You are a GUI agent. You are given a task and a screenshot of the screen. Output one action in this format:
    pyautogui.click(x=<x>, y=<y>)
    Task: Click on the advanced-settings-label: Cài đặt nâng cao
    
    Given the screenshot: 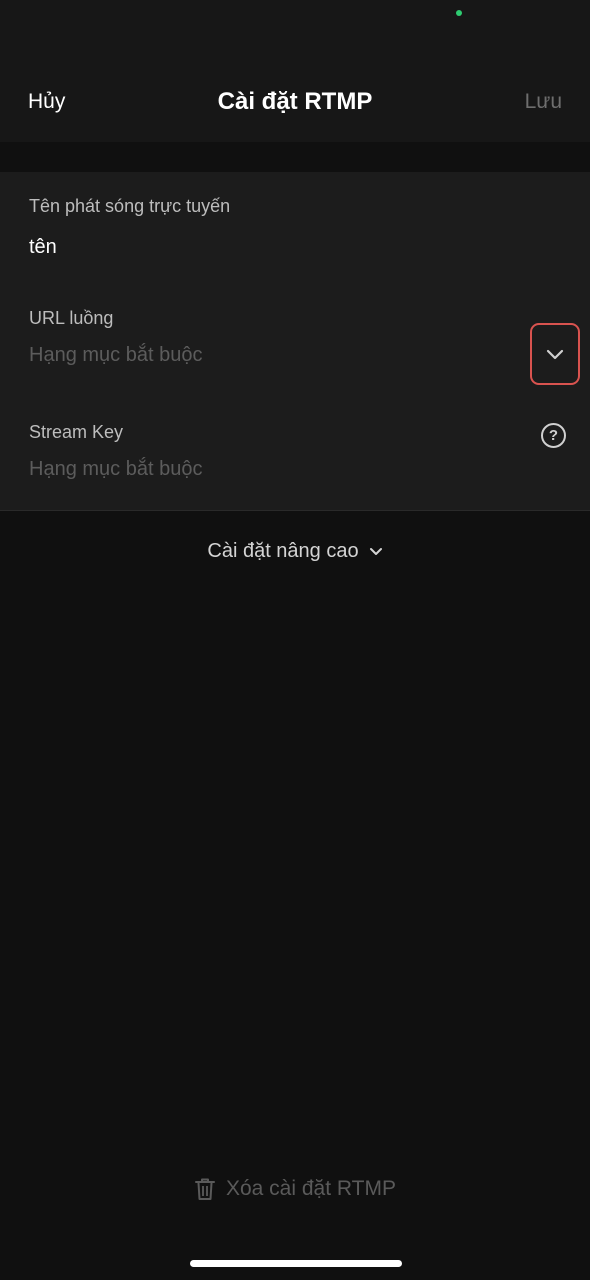 What is the action you would take?
    pyautogui.click(x=283, y=550)
    